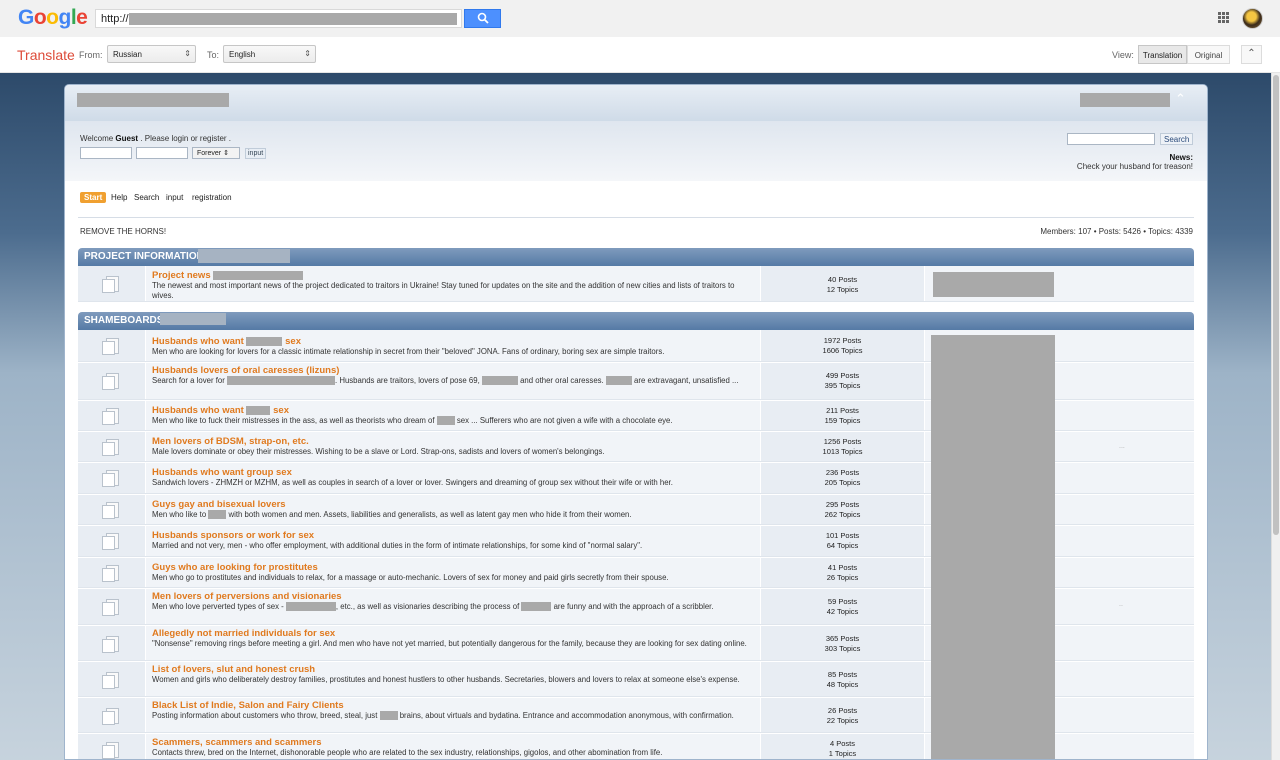 The width and height of the screenshot is (1280, 760). I want to click on translate-title: Translate, so click(46, 55).